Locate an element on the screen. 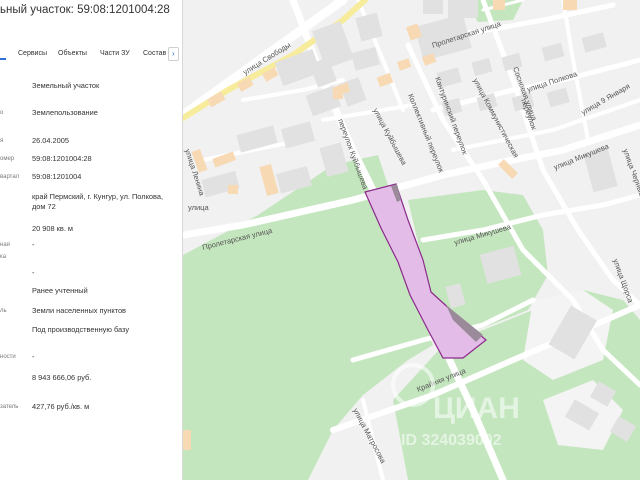 This screenshot has width=640, height=480. tab-composition: Состав is located at coordinates (154, 53).